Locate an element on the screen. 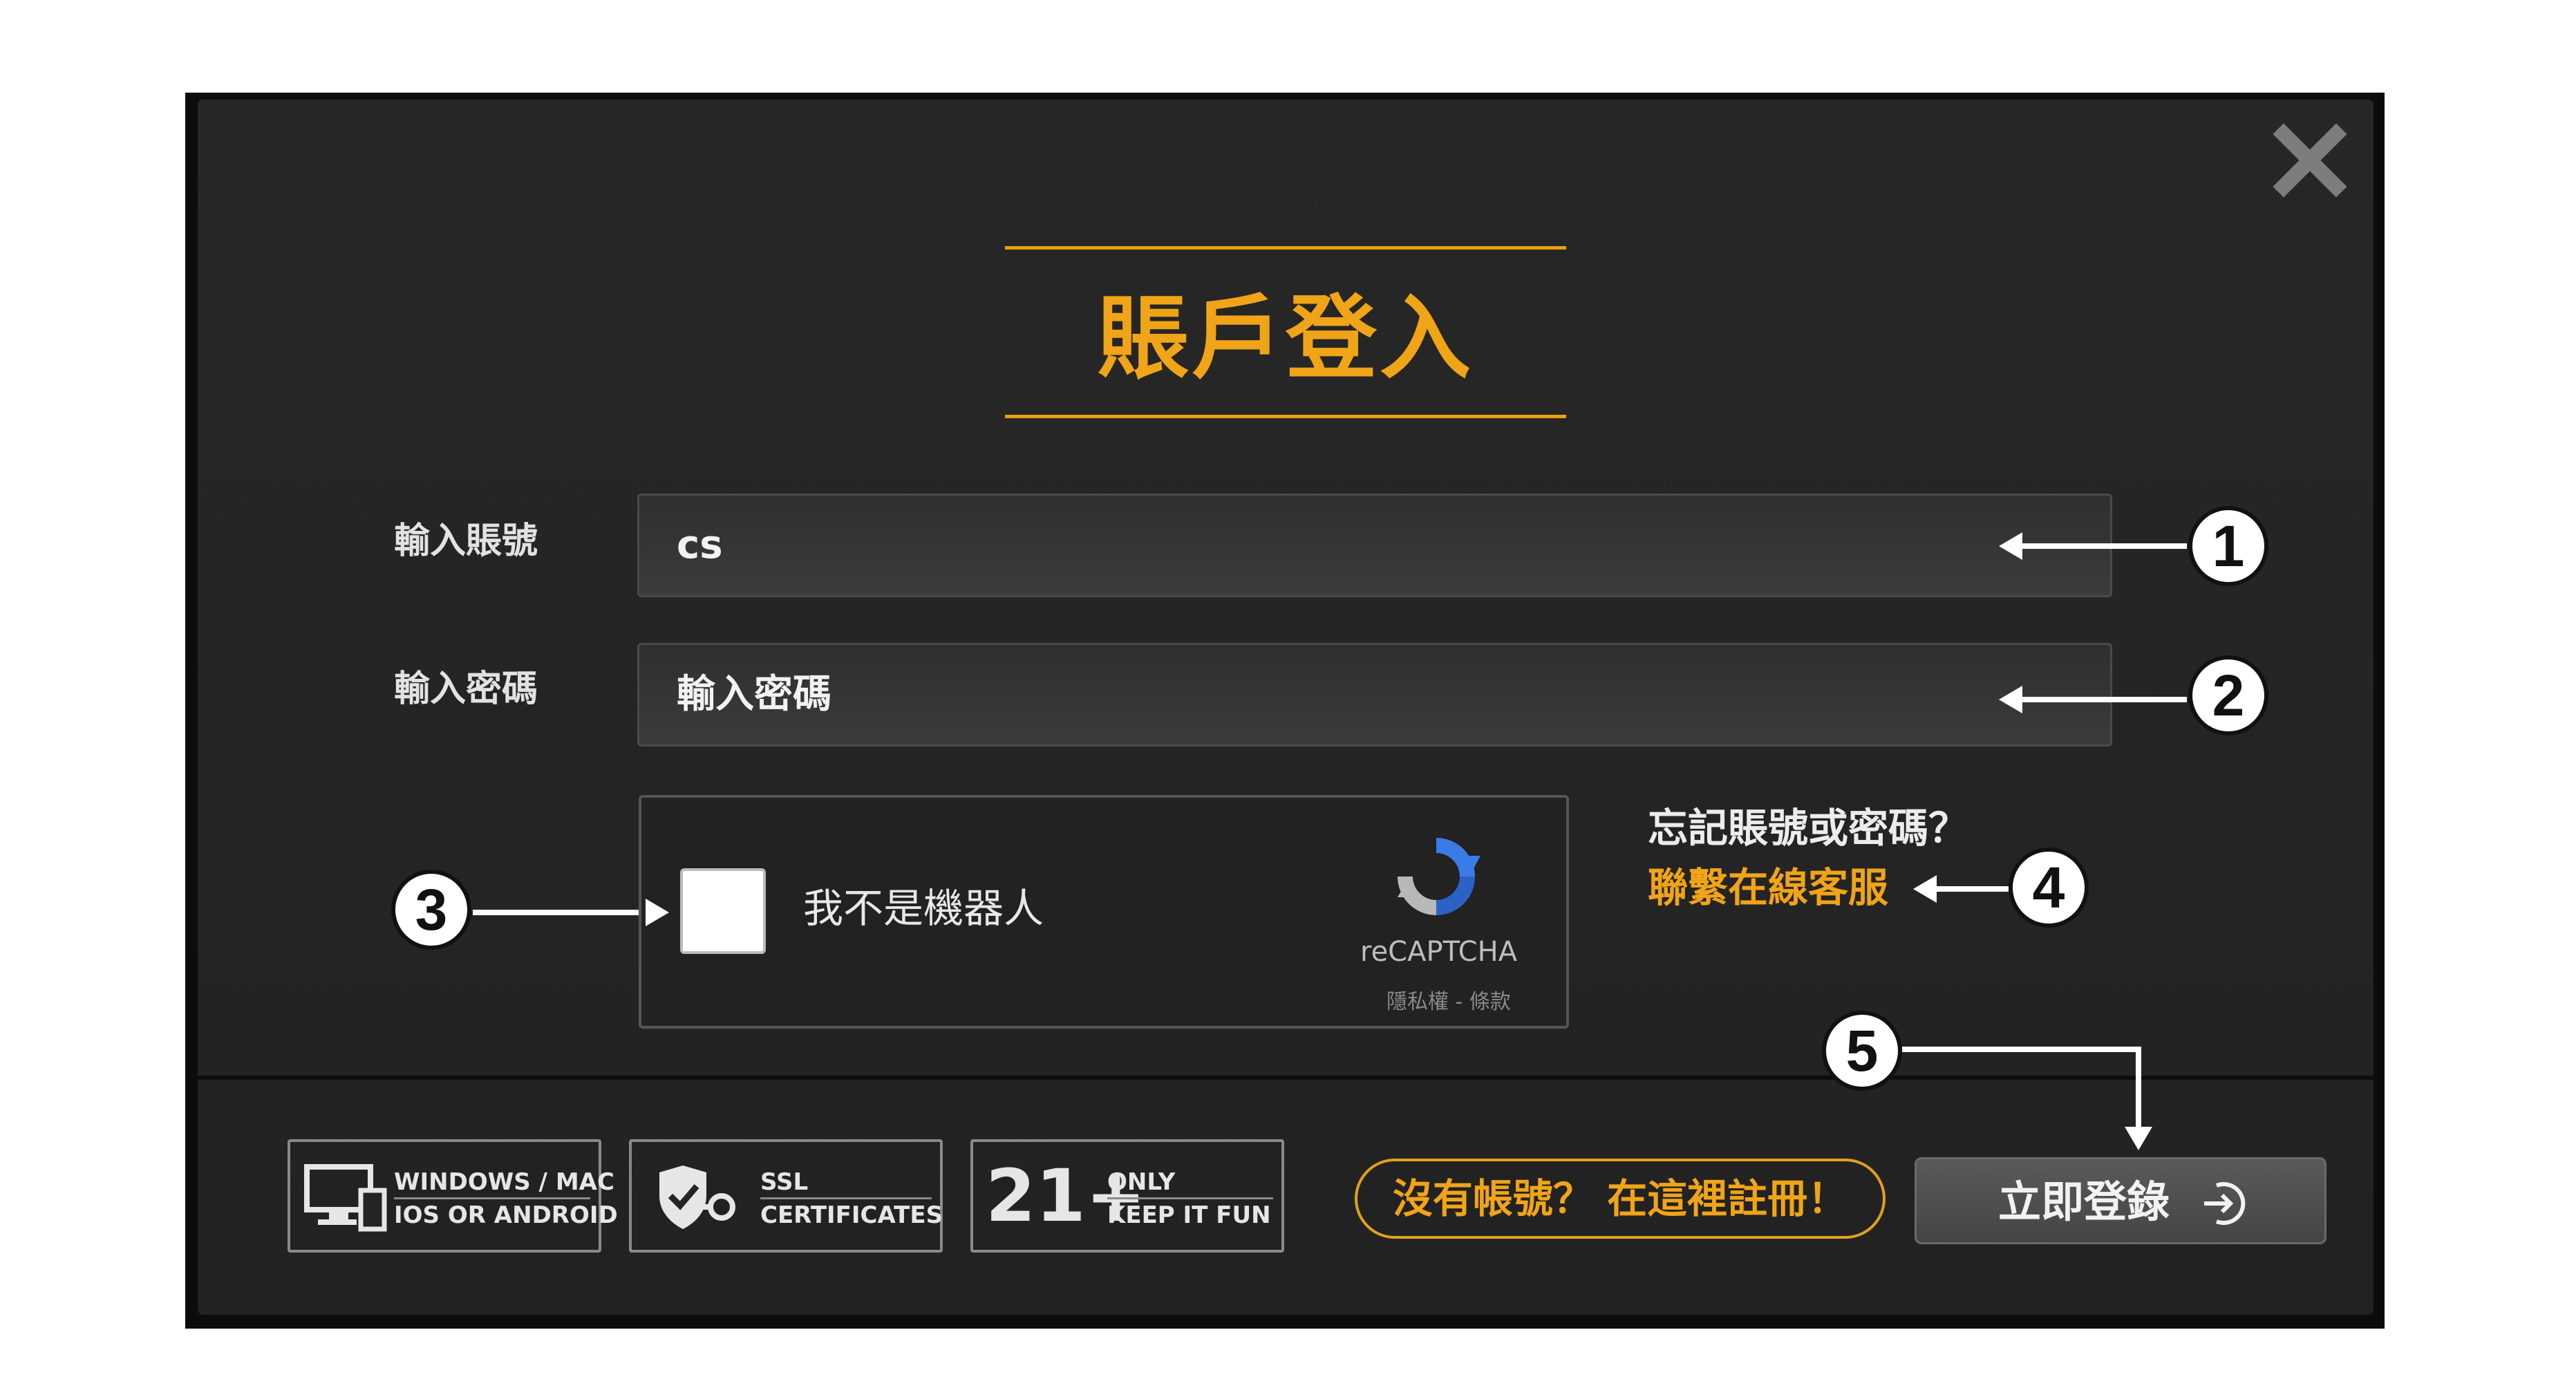 The height and width of the screenshot is (1377, 2576). platform-line2: IOS OR ANDROID is located at coordinates (506, 1215).